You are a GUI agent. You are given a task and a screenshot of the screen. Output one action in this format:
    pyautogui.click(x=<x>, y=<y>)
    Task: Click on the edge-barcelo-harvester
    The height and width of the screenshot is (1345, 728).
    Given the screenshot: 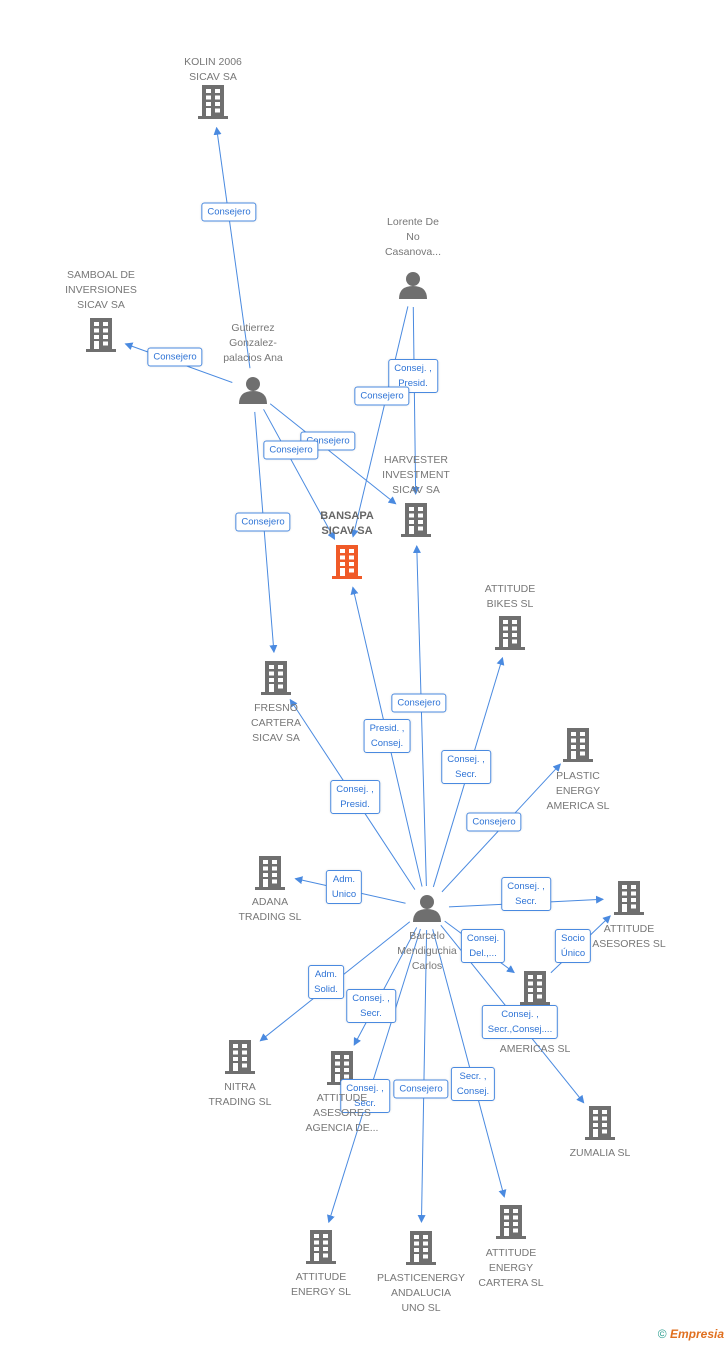 What is the action you would take?
    pyautogui.click(x=419, y=715)
    